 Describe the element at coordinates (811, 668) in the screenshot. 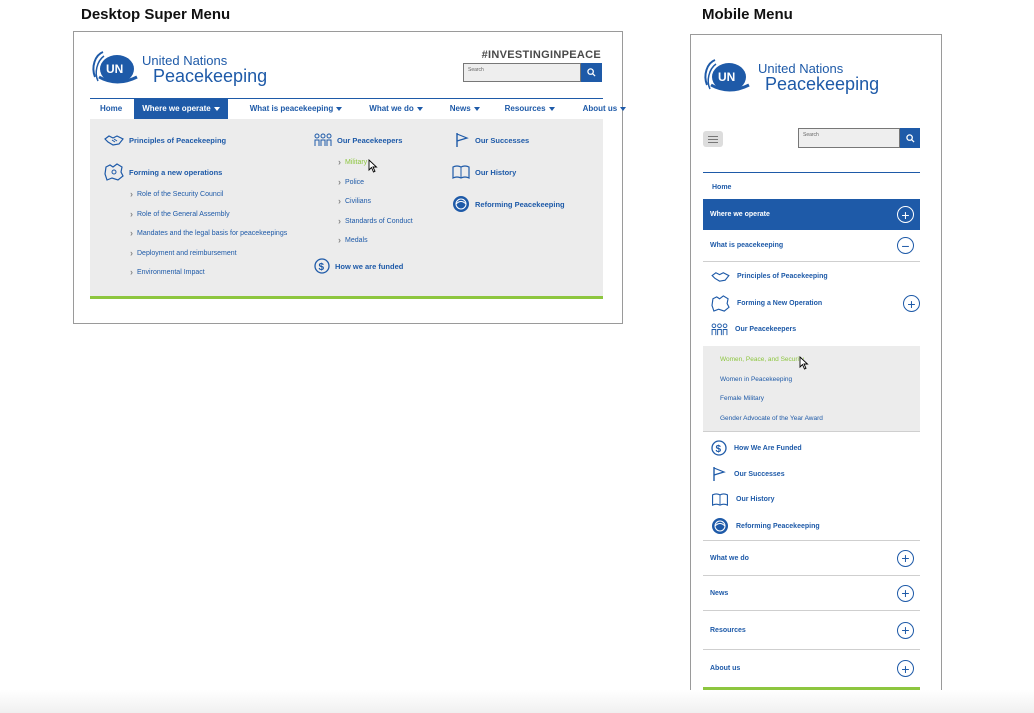

I see `mobile-nav-about-us: About us +` at that location.